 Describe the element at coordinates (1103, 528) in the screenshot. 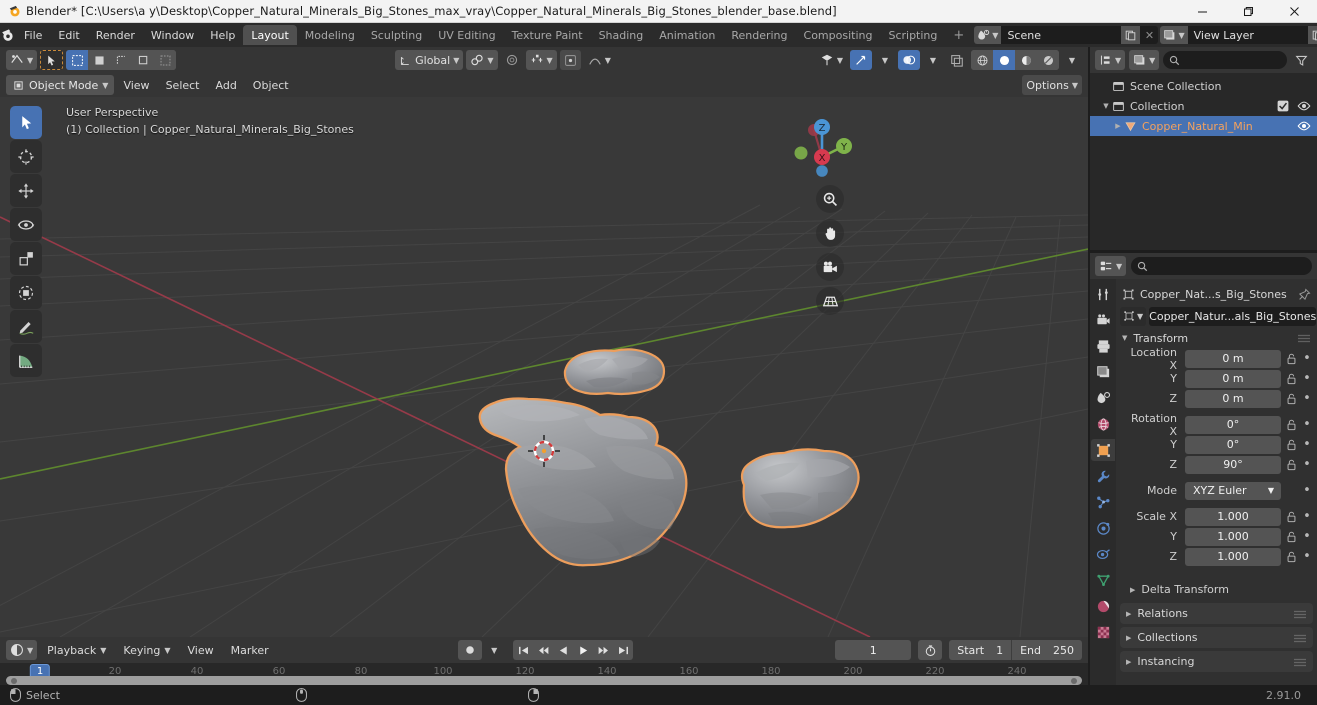

I see `properties-tab-physics` at that location.